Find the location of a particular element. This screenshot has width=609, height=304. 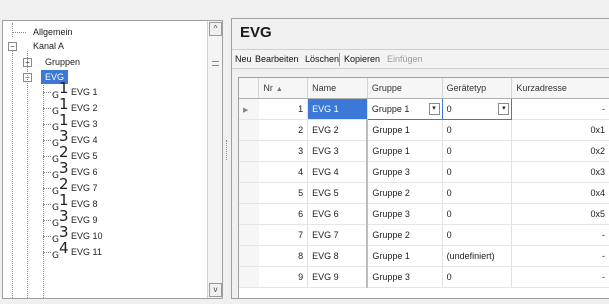

tree-item-device: G2 EVG 5 is located at coordinates (103, 155).